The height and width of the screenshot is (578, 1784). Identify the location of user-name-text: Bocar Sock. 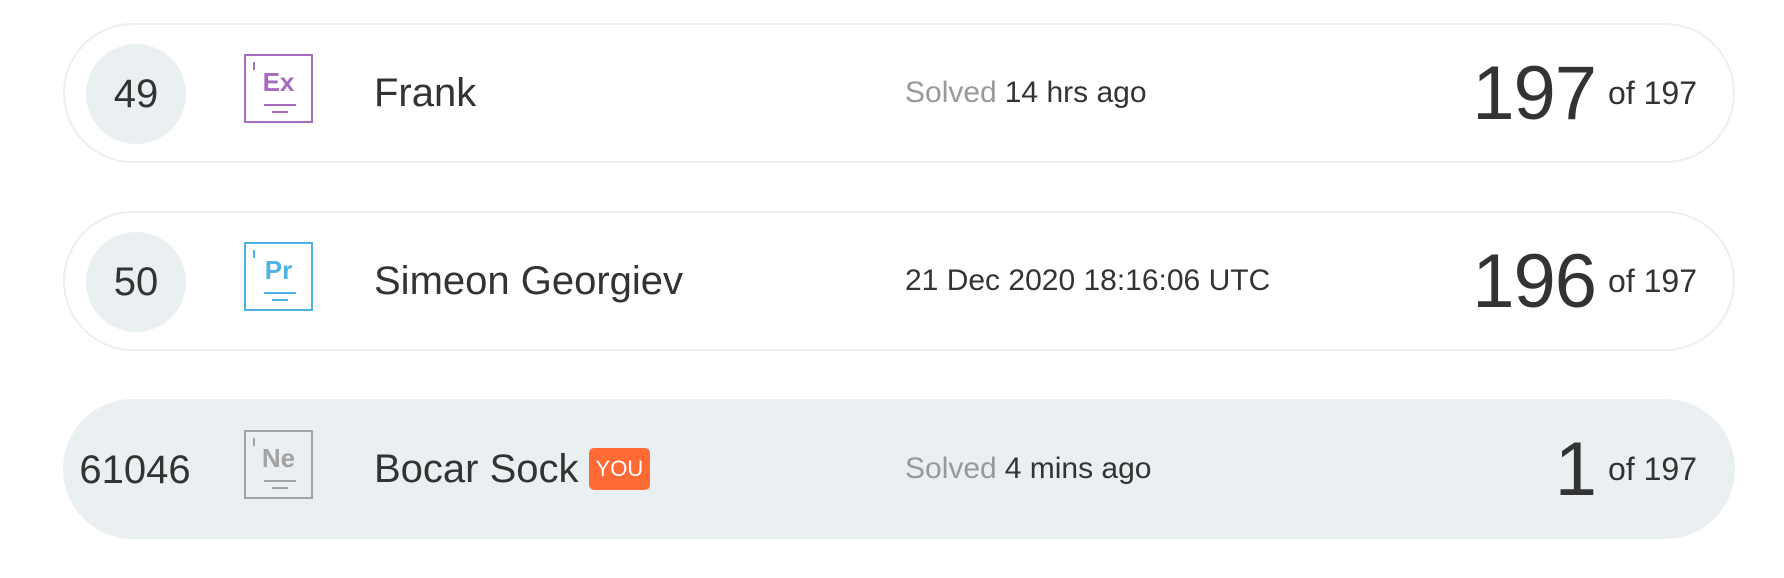
(476, 469).